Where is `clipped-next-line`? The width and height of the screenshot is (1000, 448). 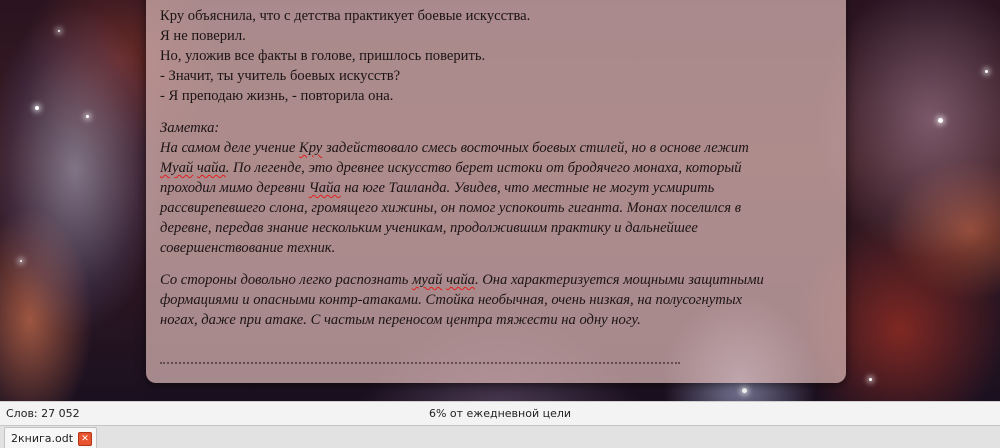
clipped-next-line is located at coordinates (420, 365).